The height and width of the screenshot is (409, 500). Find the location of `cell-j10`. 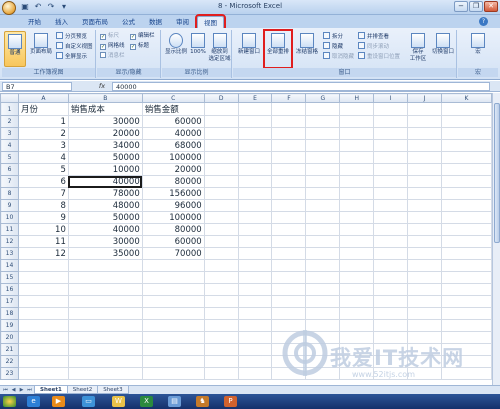

cell-j10 is located at coordinates (425, 217).